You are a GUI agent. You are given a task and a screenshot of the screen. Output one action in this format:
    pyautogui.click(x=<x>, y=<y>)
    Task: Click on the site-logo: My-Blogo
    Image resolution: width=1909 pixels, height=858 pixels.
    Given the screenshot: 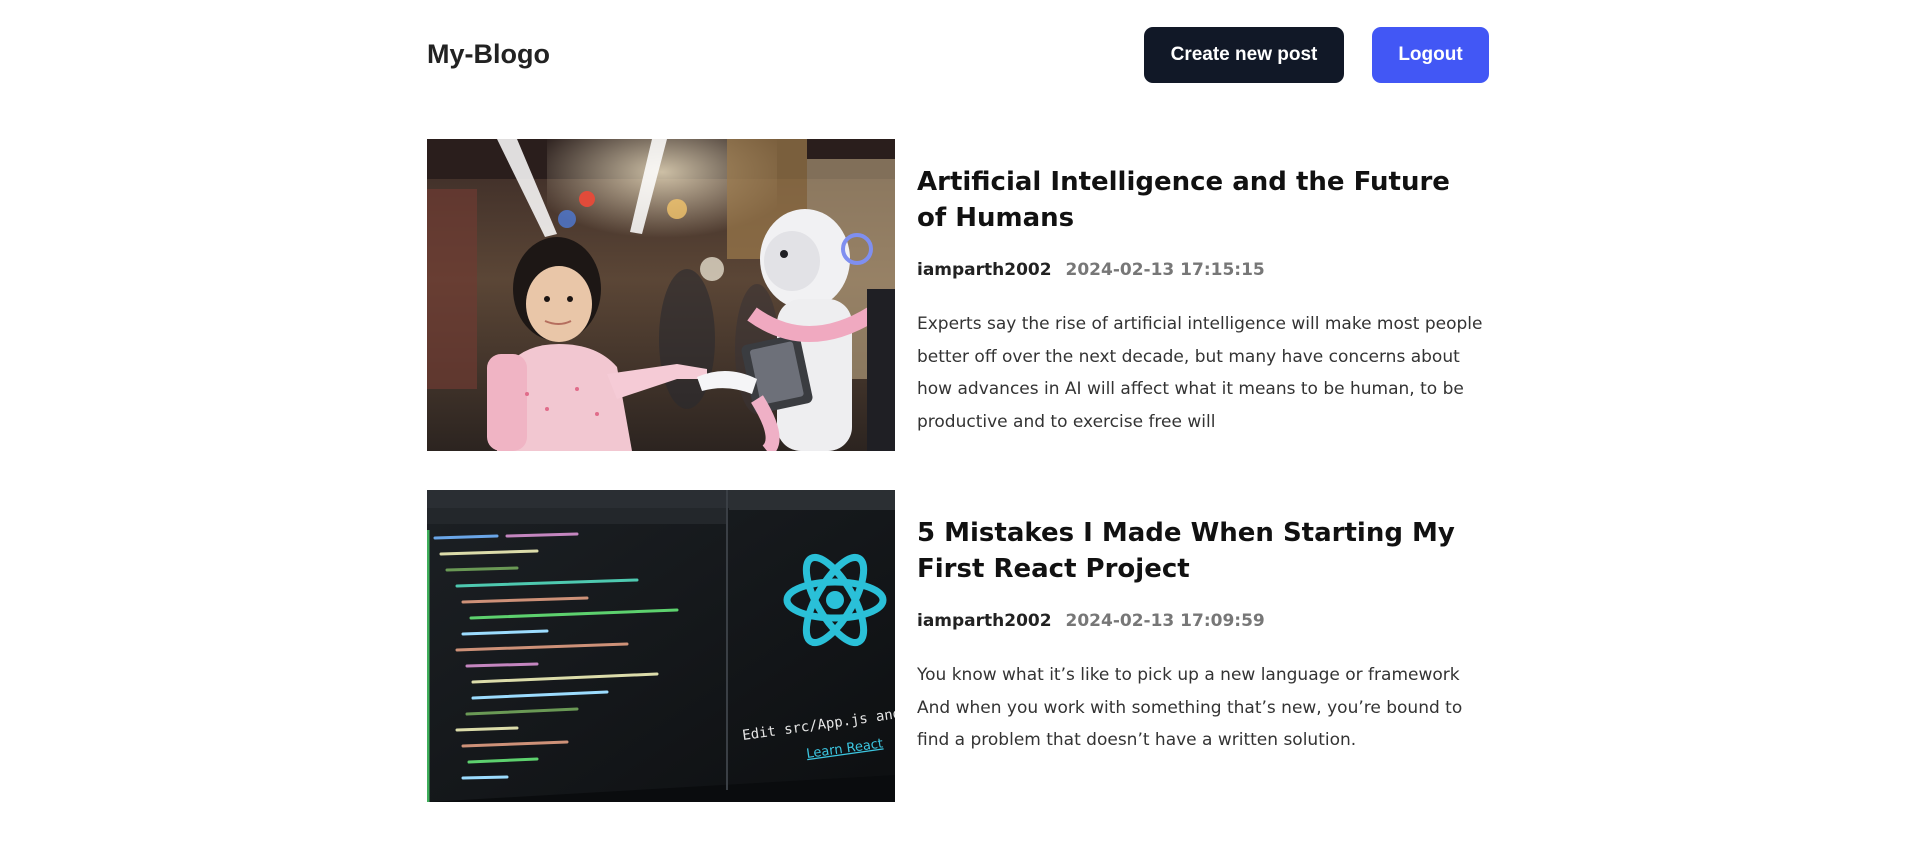 What is the action you would take?
    pyautogui.click(x=488, y=54)
    